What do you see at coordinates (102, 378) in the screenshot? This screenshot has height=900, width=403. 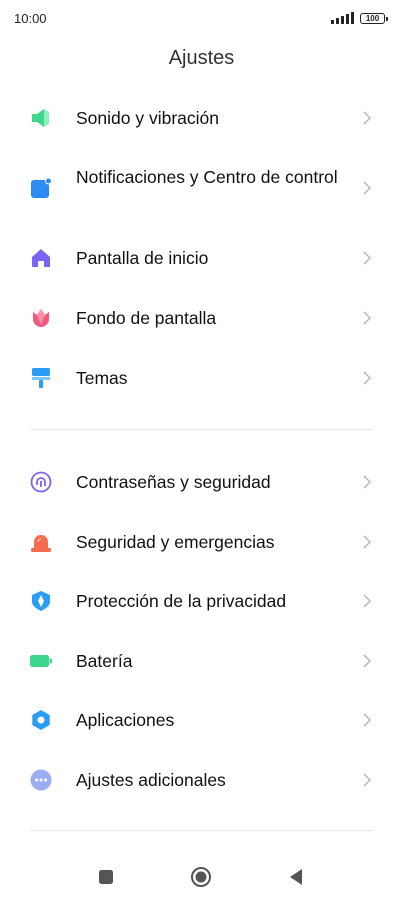 I see `settings-item-label: Temas` at bounding box center [102, 378].